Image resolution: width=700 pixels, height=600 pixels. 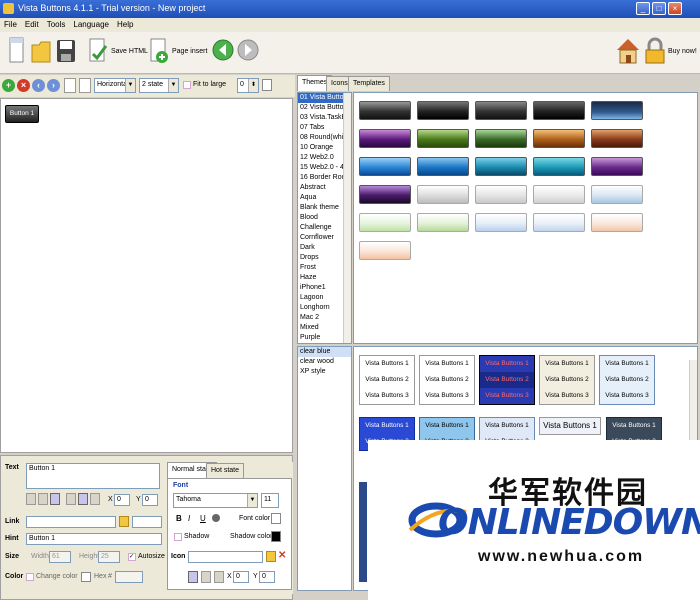 What do you see at coordinates (66, 51) in the screenshot?
I see `save-icon` at bounding box center [66, 51].